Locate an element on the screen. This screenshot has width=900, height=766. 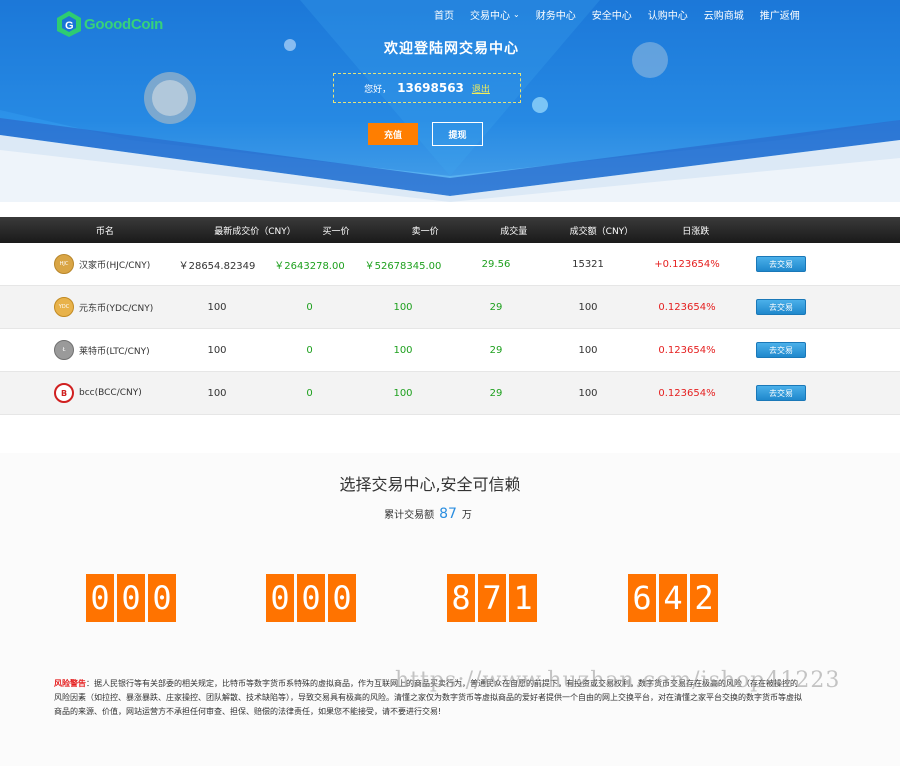
nav-label: 云购商城 is located at coordinates (723, 16).